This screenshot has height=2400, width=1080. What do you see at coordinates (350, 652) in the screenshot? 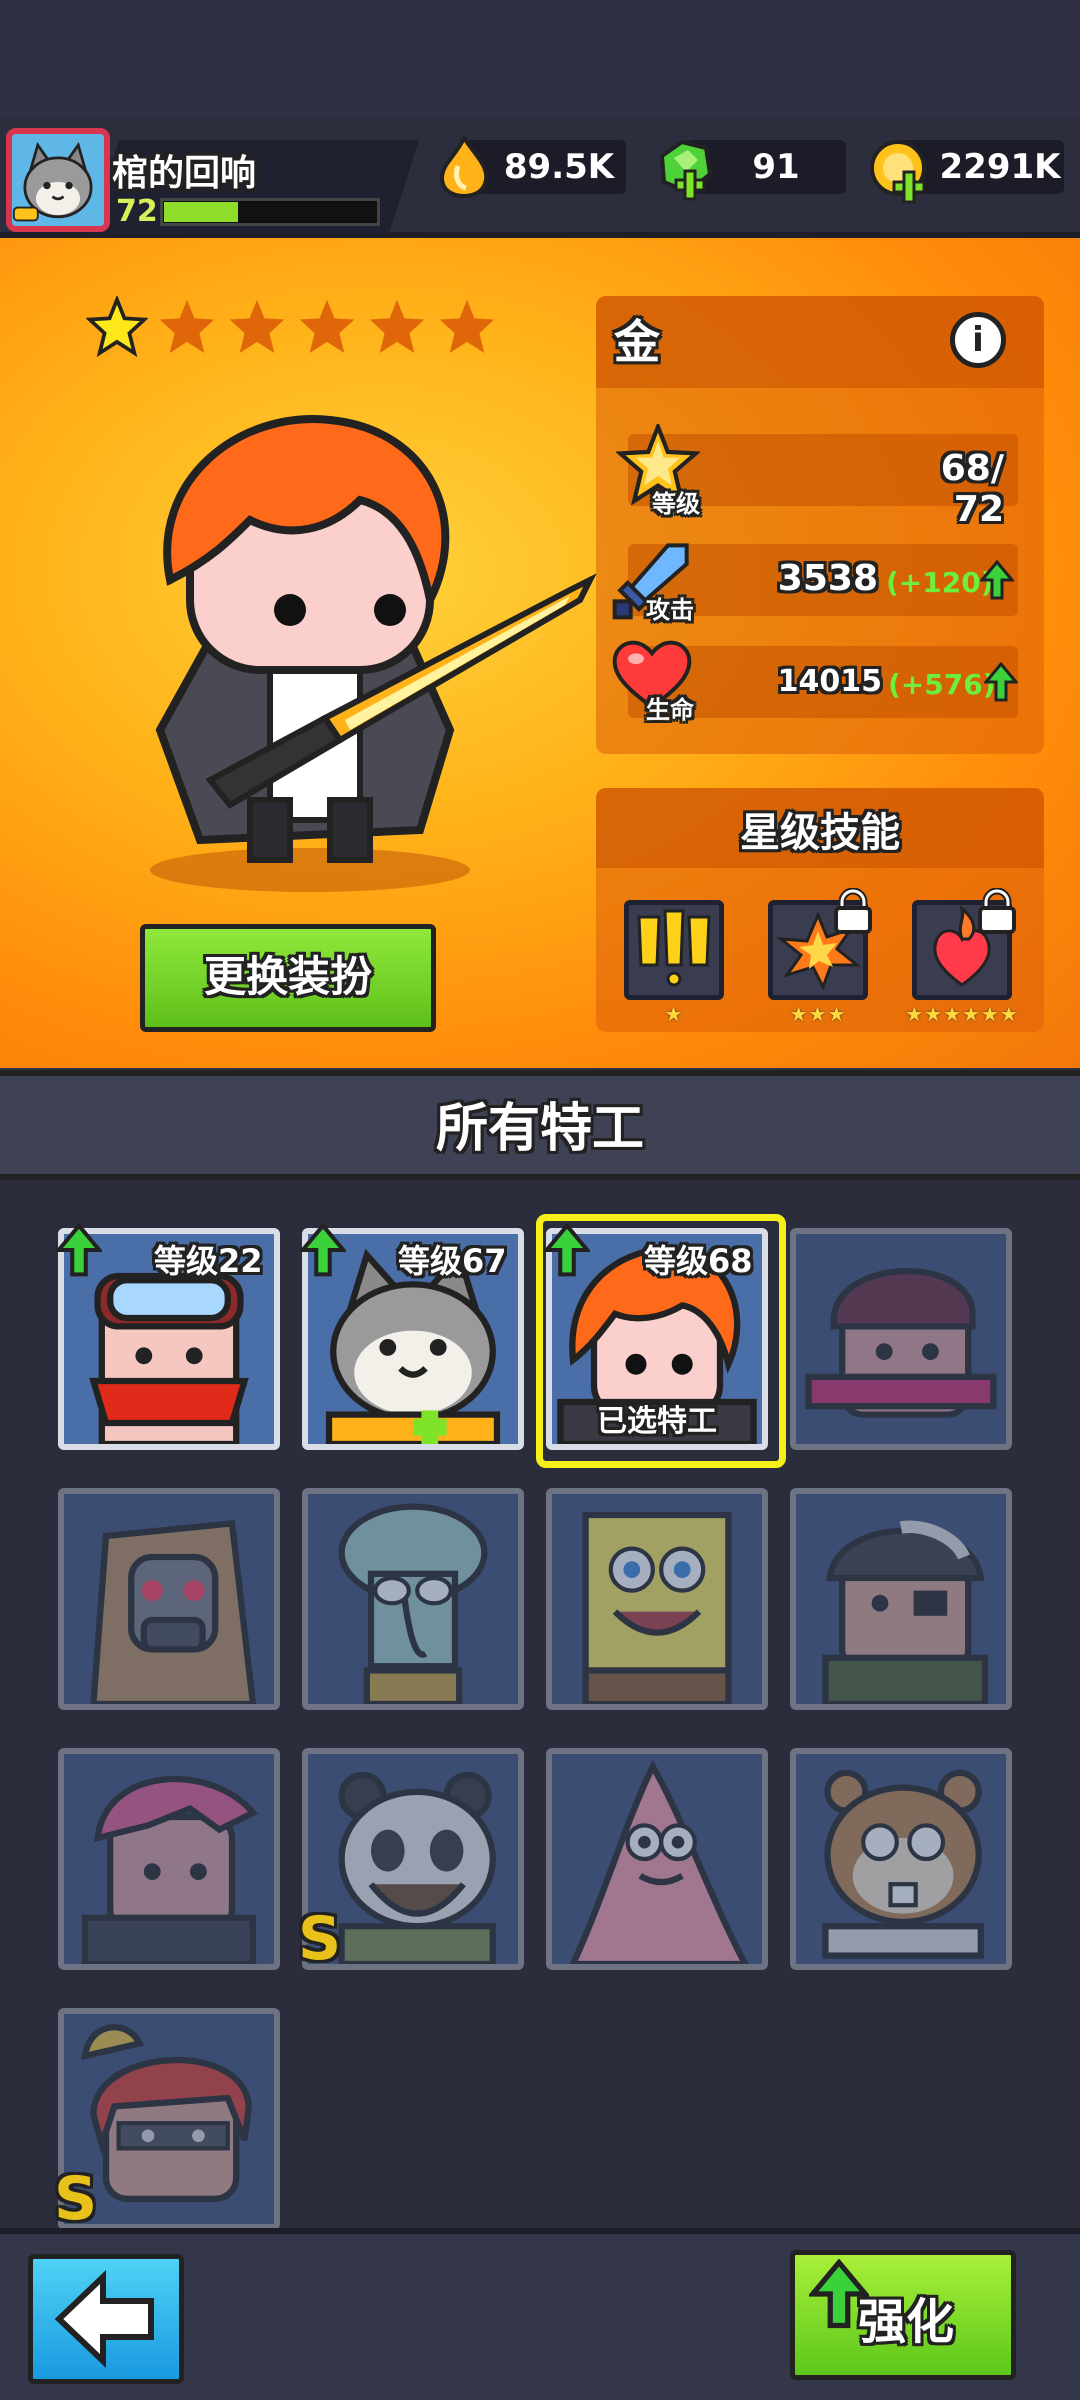
I see `hero-character` at bounding box center [350, 652].